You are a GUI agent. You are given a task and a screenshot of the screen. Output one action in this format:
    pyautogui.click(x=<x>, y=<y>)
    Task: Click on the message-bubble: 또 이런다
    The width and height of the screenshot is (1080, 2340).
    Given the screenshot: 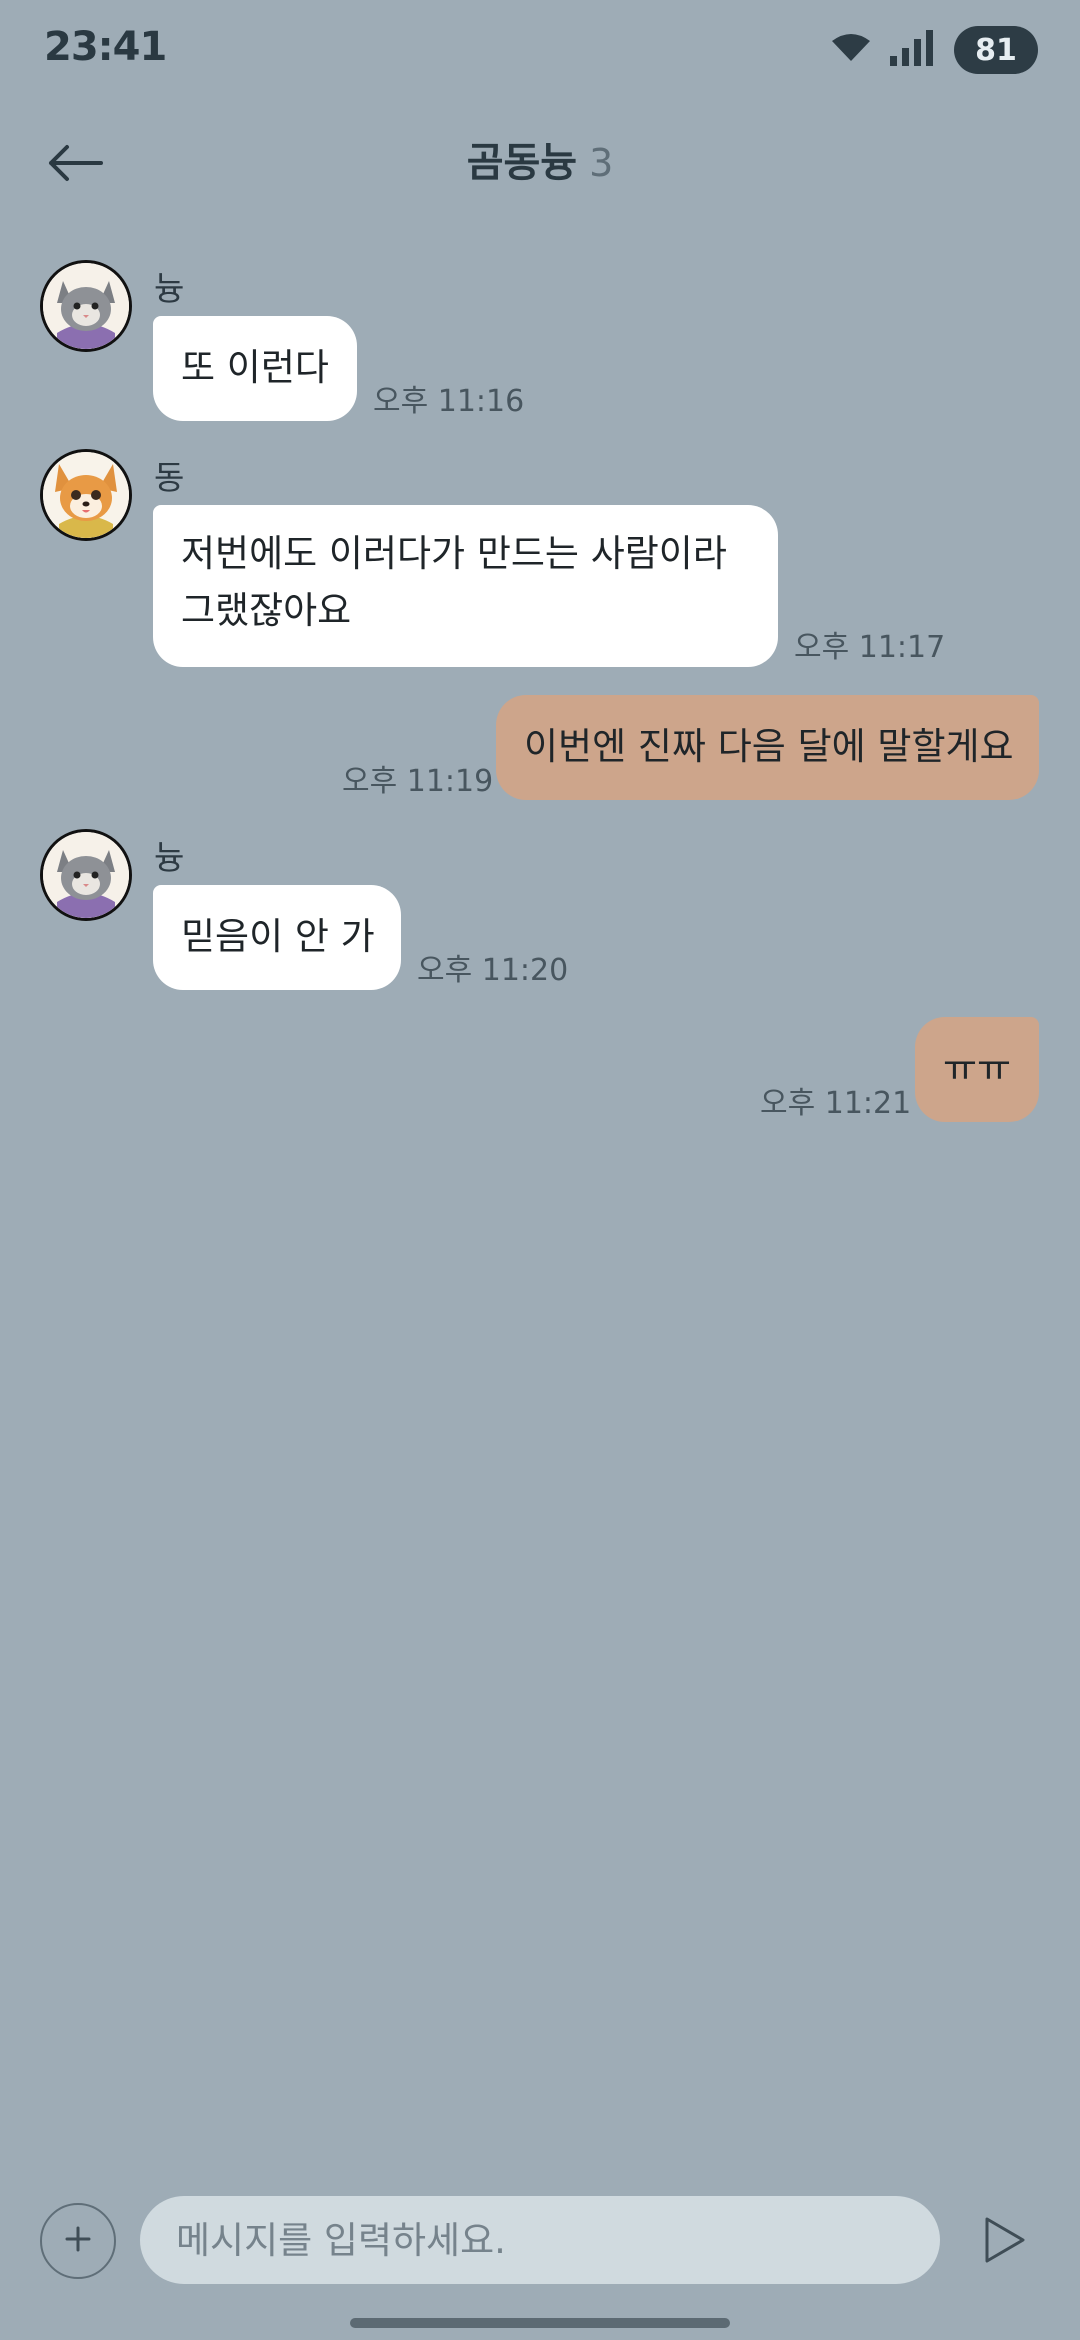 What is the action you would take?
    pyautogui.click(x=255, y=368)
    